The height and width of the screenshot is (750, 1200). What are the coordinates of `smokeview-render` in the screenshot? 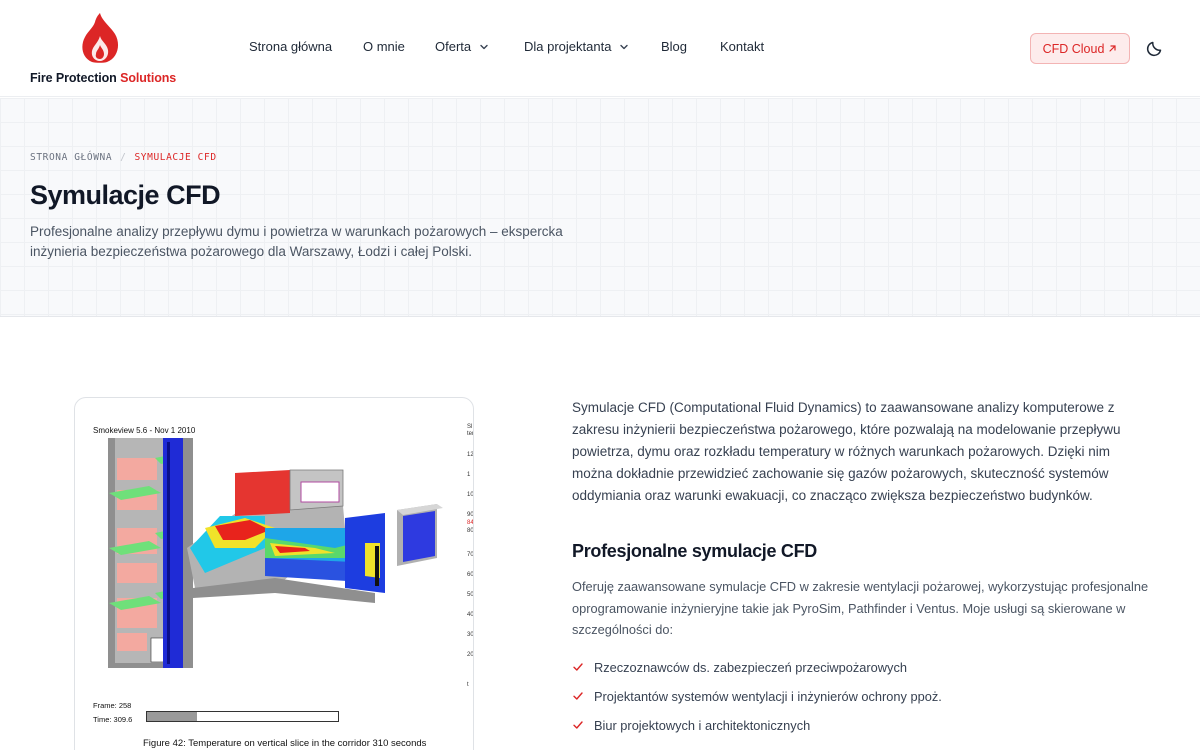 It's located at (275, 553).